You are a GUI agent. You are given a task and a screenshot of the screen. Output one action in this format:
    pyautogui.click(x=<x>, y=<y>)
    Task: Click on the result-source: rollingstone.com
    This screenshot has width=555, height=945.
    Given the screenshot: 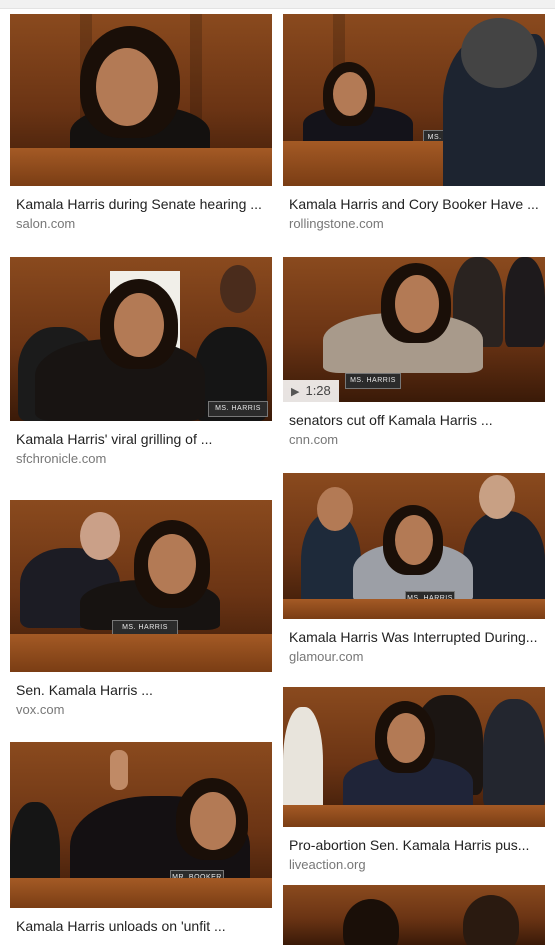 What is the action you would take?
    pyautogui.click(x=336, y=223)
    